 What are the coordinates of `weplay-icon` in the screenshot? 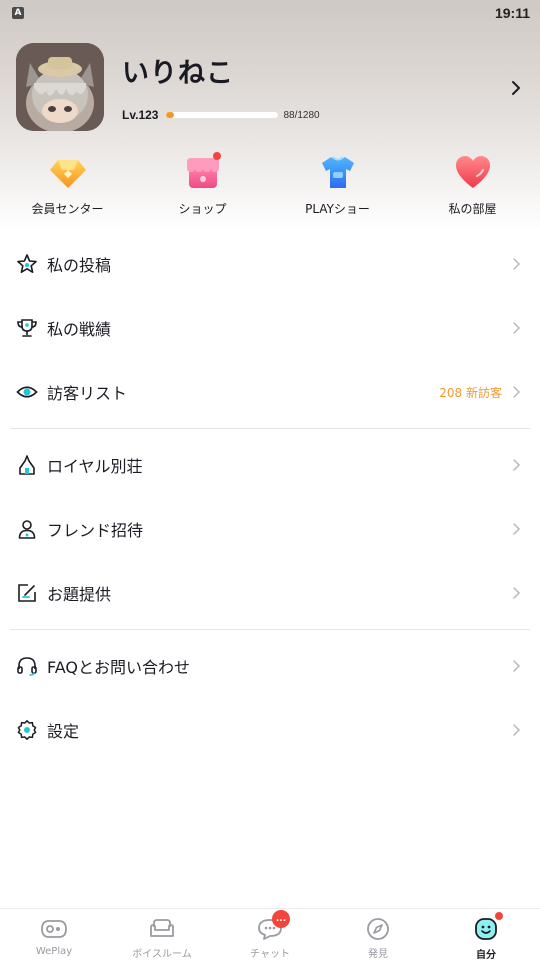 It's located at (54, 929).